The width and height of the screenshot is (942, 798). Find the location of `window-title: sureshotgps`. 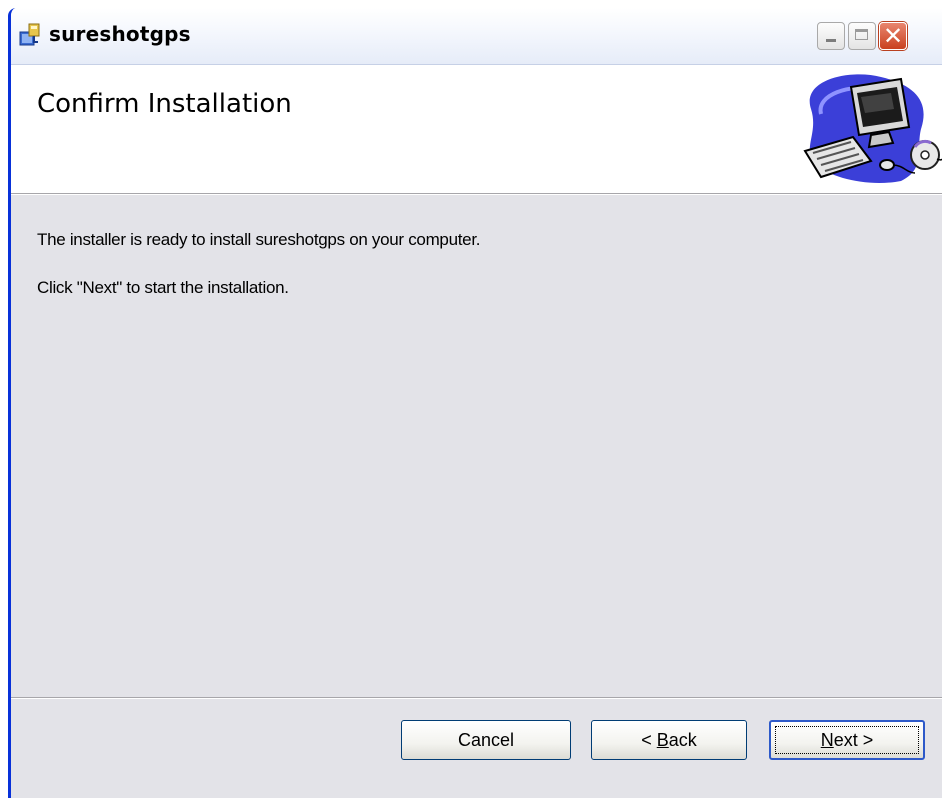

window-title: sureshotgps is located at coordinates (120, 34).